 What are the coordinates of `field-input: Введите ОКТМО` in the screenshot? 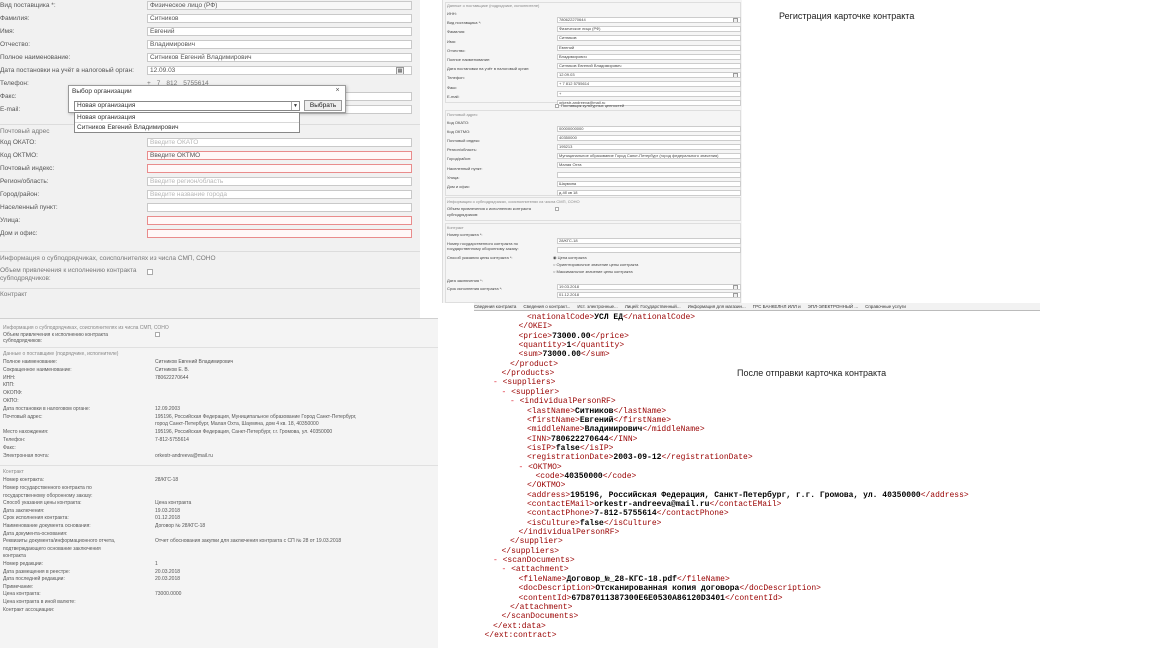 It's located at (279, 155).